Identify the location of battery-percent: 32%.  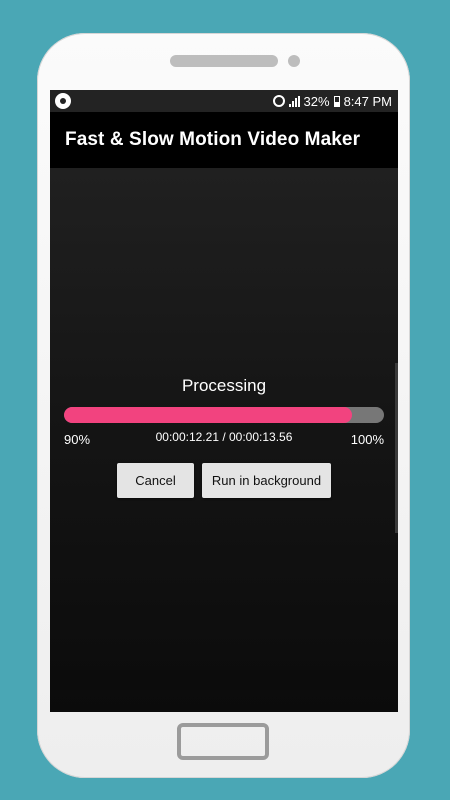
(316, 101).